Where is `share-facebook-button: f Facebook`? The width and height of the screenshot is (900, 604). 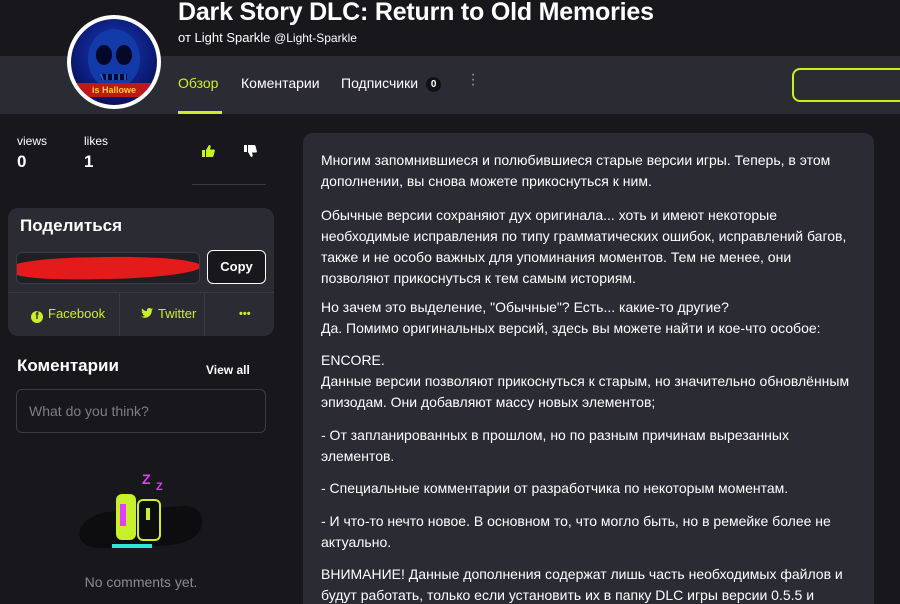 share-facebook-button: f Facebook is located at coordinates (68, 314).